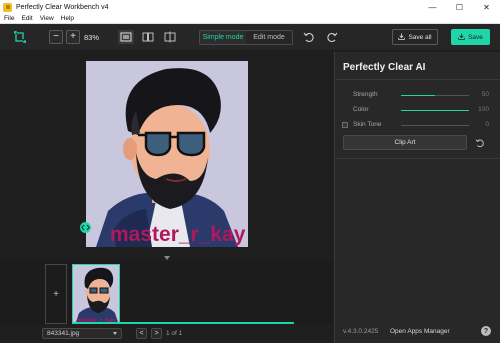  What do you see at coordinates (250, 19) in the screenshot?
I see `menu-bar: File Edit View Help` at bounding box center [250, 19].